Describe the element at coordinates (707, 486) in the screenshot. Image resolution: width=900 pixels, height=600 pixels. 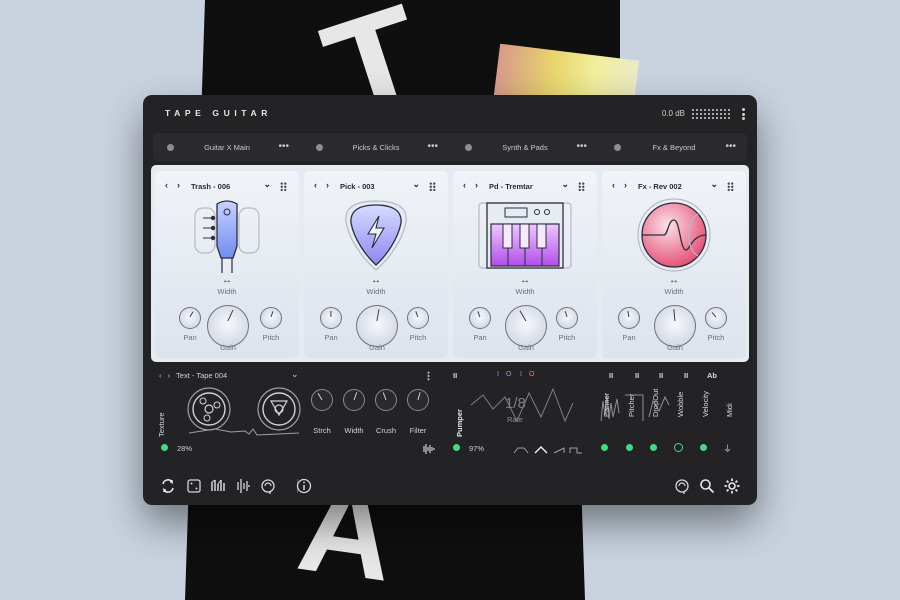
I see `search-icon` at that location.